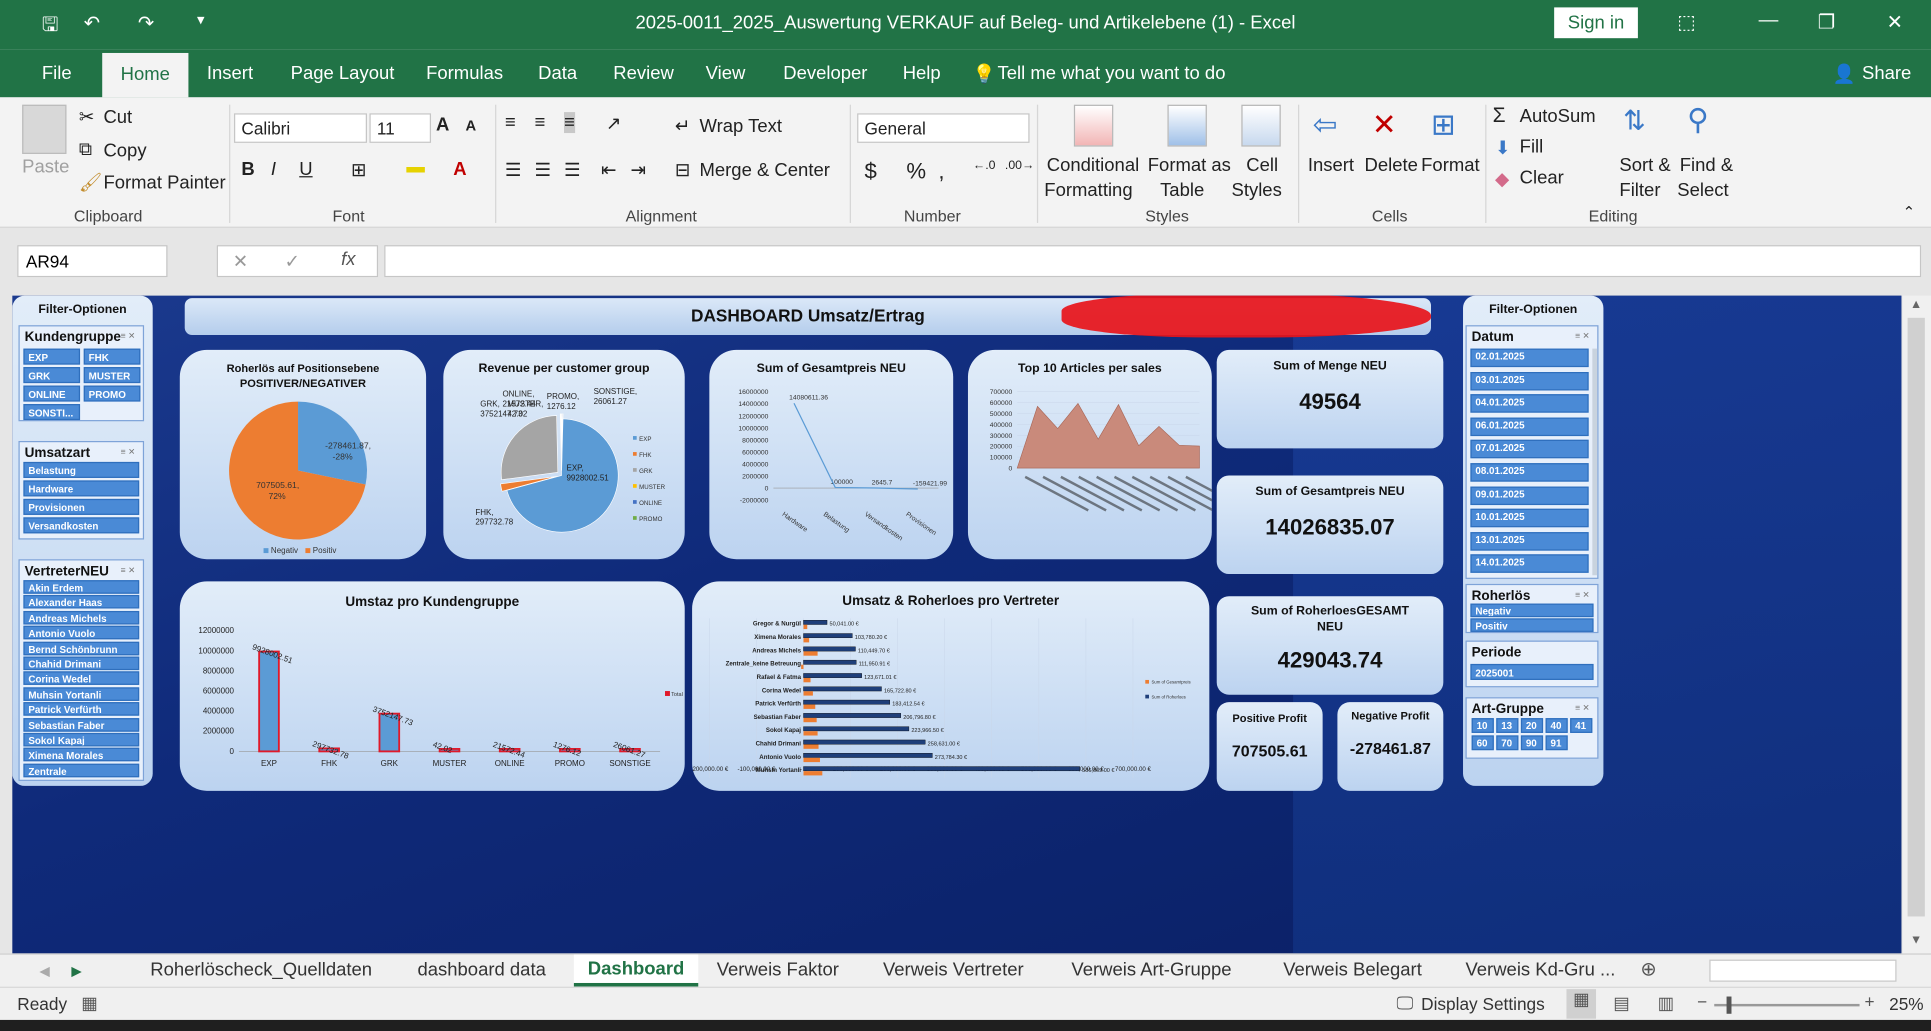 The image size is (1931, 1031). Describe the element at coordinates (1088, 190) in the screenshot. I see `conditional-formatting-button: Formatting` at that location.